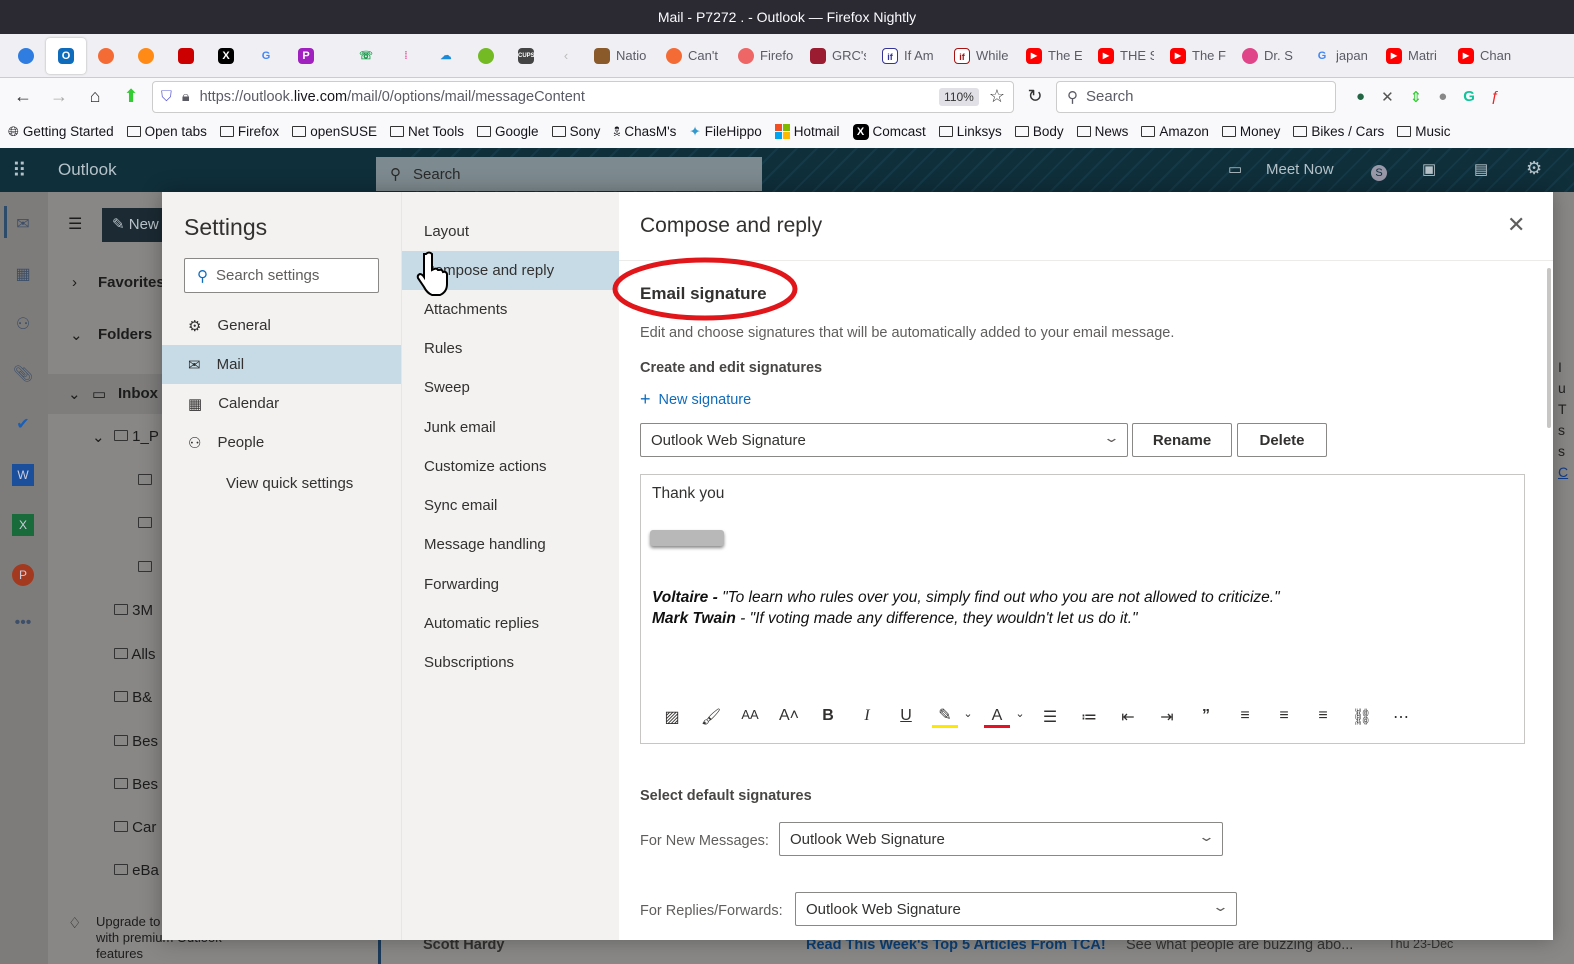 This screenshot has height=964, width=1574. I want to click on section-subscriptions: Subscriptions, so click(511, 662).